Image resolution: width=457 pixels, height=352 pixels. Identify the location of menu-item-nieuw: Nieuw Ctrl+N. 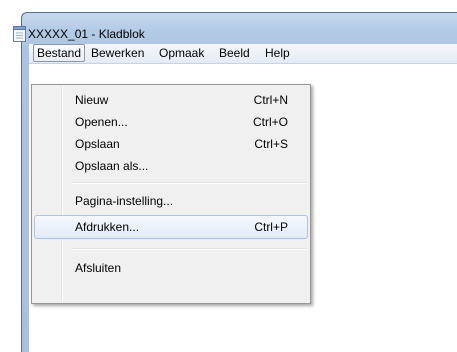
(171, 100).